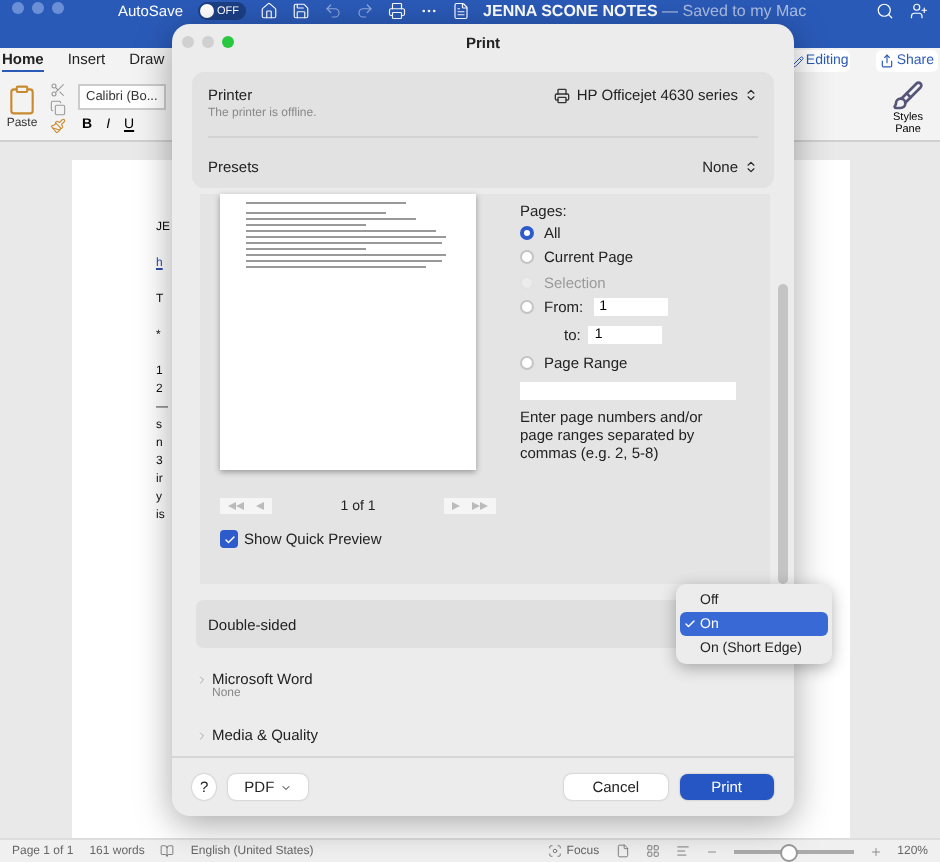 The width and height of the screenshot is (940, 862). Describe the element at coordinates (246, 506) in the screenshot. I see `first-page-button` at that location.